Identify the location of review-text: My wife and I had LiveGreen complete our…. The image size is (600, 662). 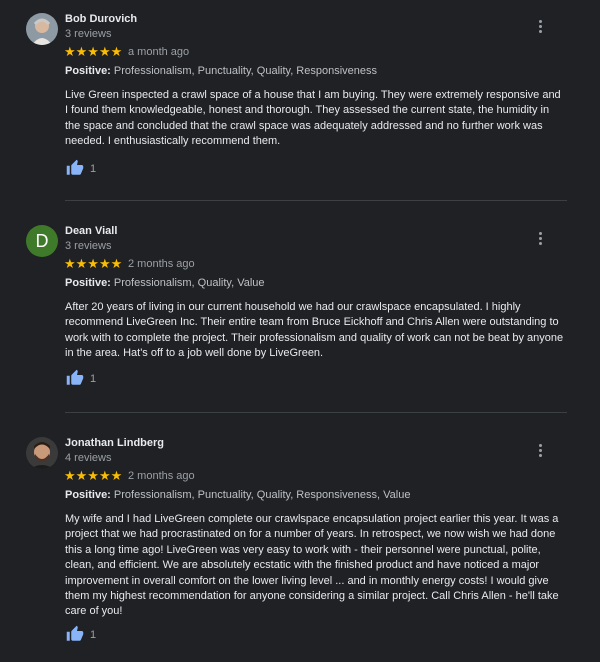
(312, 565).